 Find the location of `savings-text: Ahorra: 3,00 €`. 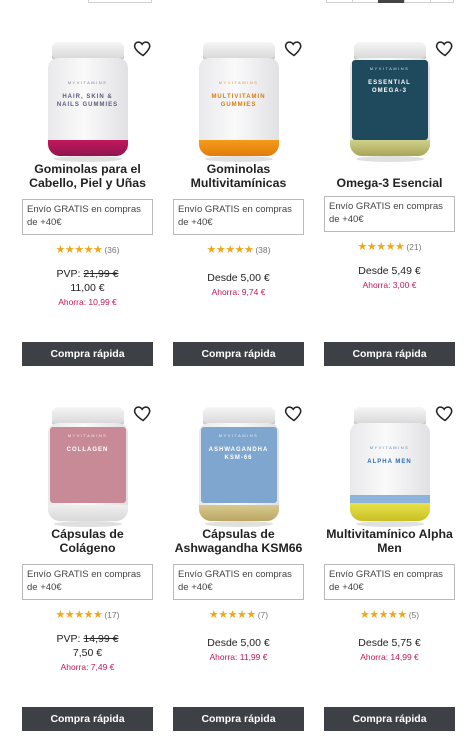

savings-text: Ahorra: 3,00 € is located at coordinates (389, 285).